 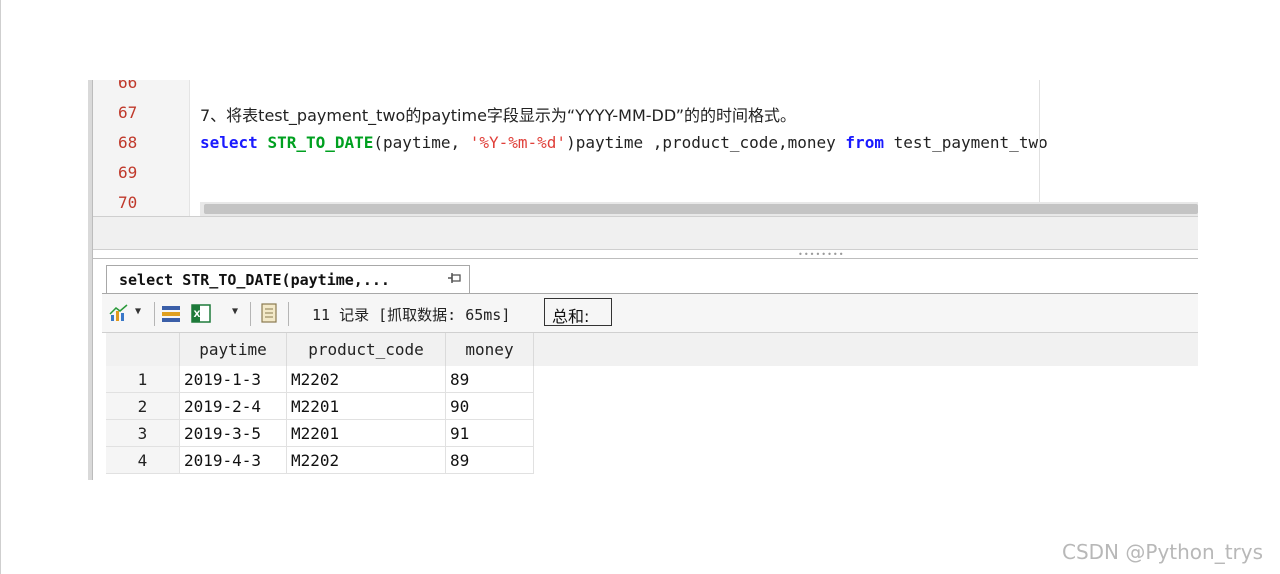 I want to click on function-name: STR_TO_DATE, so click(x=320, y=142).